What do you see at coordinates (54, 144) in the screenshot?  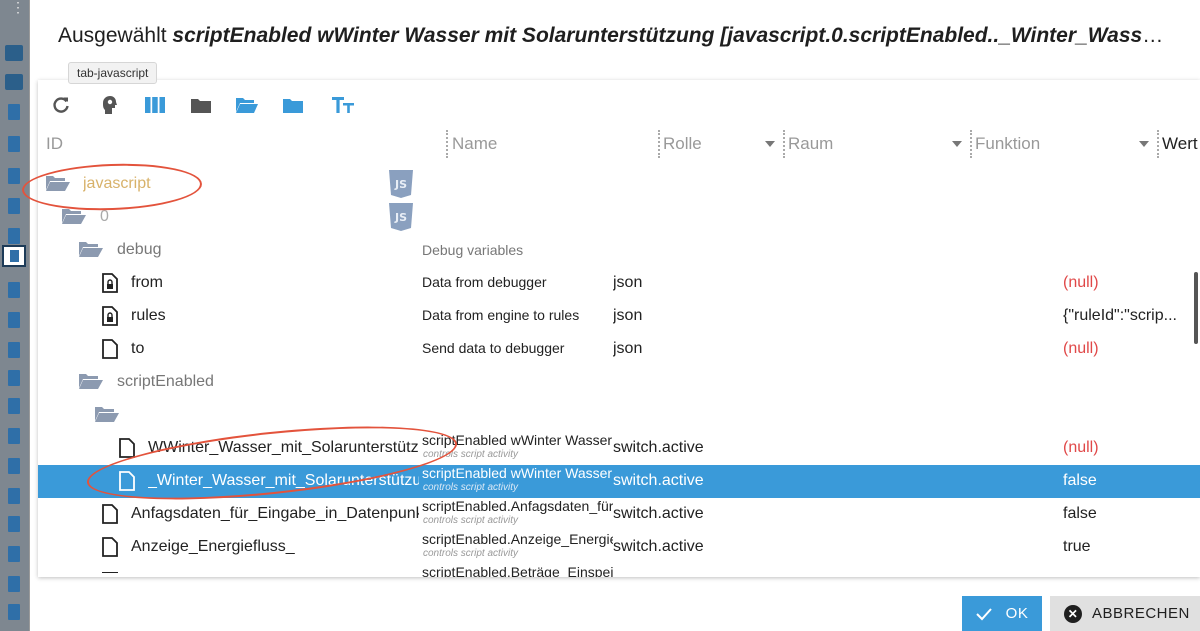 I see `column-id-header: ID` at bounding box center [54, 144].